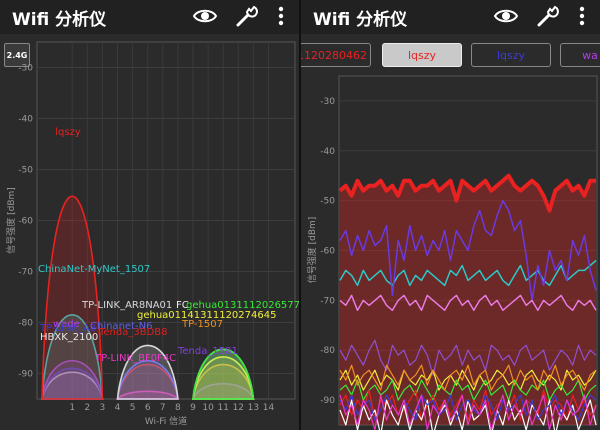 The width and height of the screenshot is (600, 430). I want to click on x-tick-label: 1, so click(72, 408).